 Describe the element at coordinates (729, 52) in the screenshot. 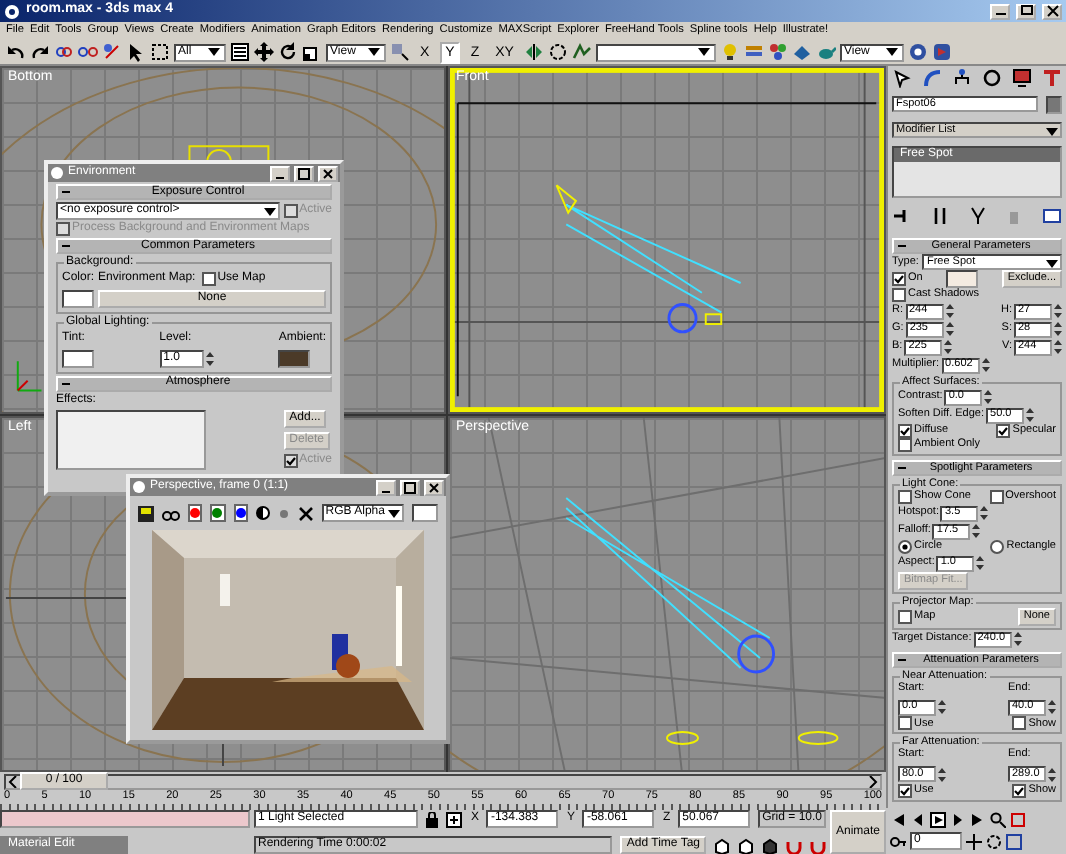

I see `light-icon` at that location.